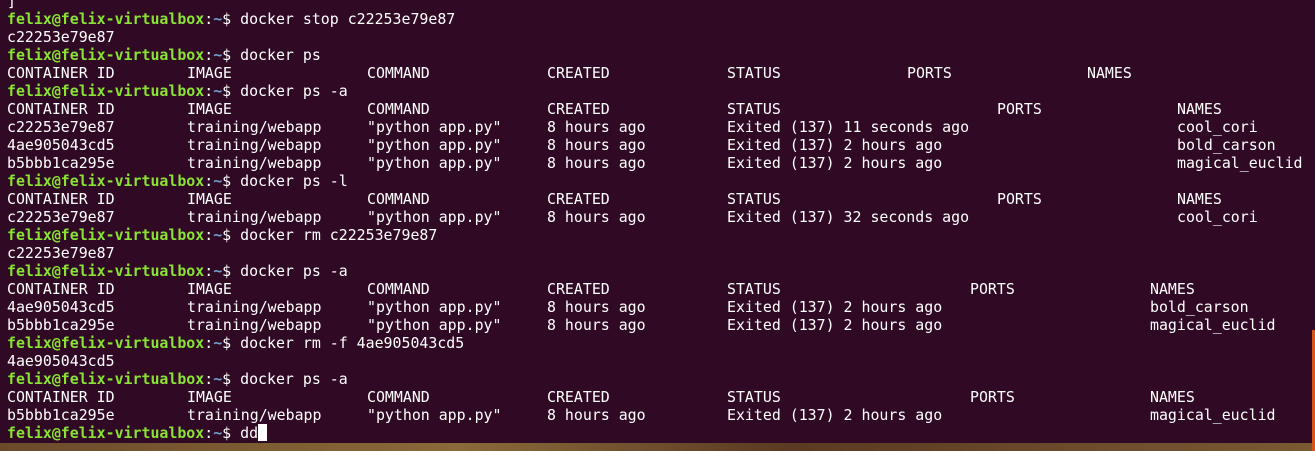 The image size is (1315, 451). I want to click on output-line: 4ae905043cd5, so click(235, 361).